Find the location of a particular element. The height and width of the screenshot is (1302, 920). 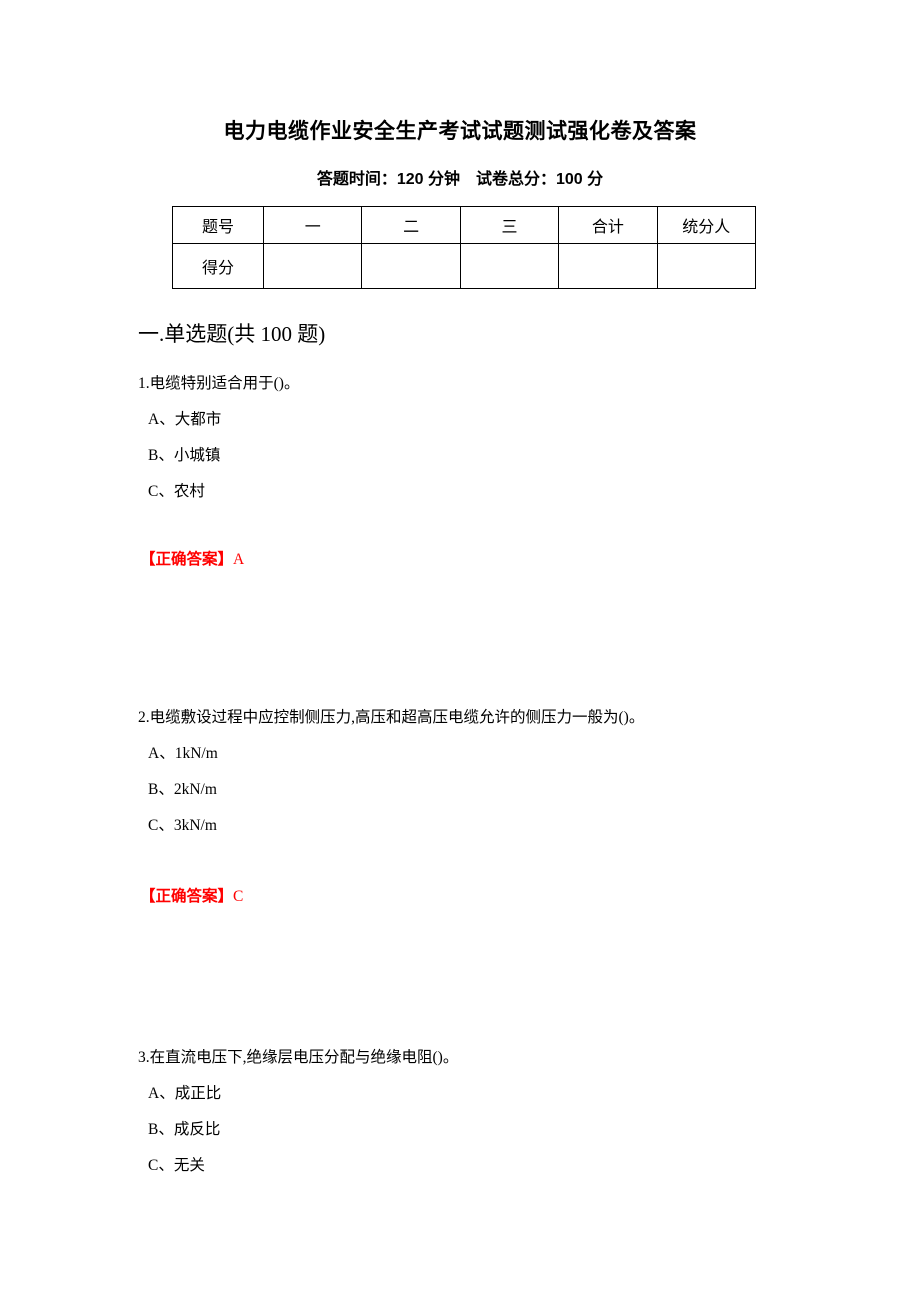

question-option: A、大都市 is located at coordinates (473, 420).